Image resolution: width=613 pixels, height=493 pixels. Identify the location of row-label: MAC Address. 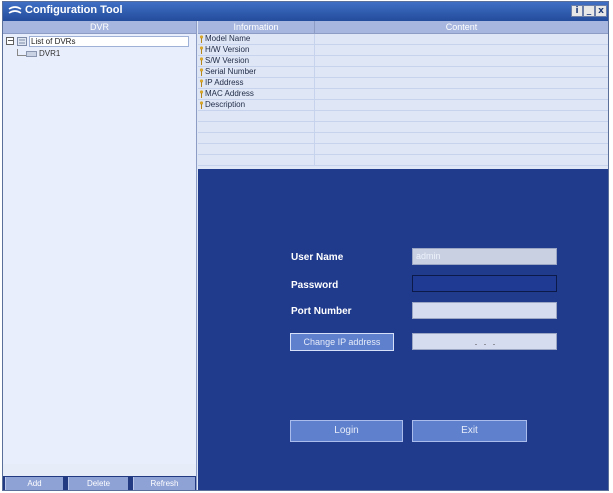
(229, 93).